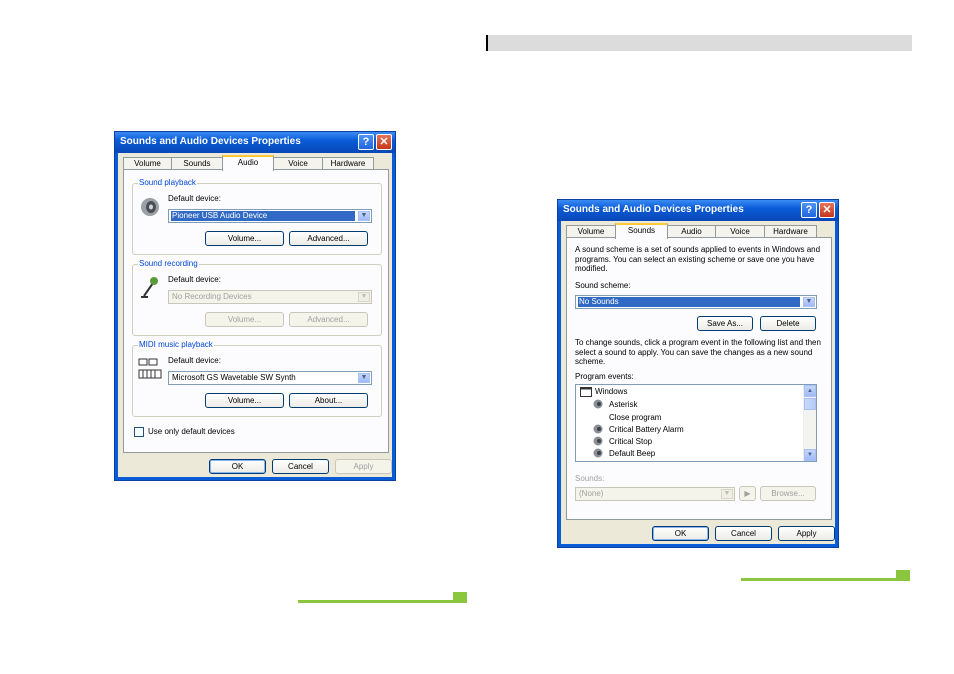 The width and height of the screenshot is (954, 674). I want to click on list-scrollbar: ▲ ▼, so click(809, 423).